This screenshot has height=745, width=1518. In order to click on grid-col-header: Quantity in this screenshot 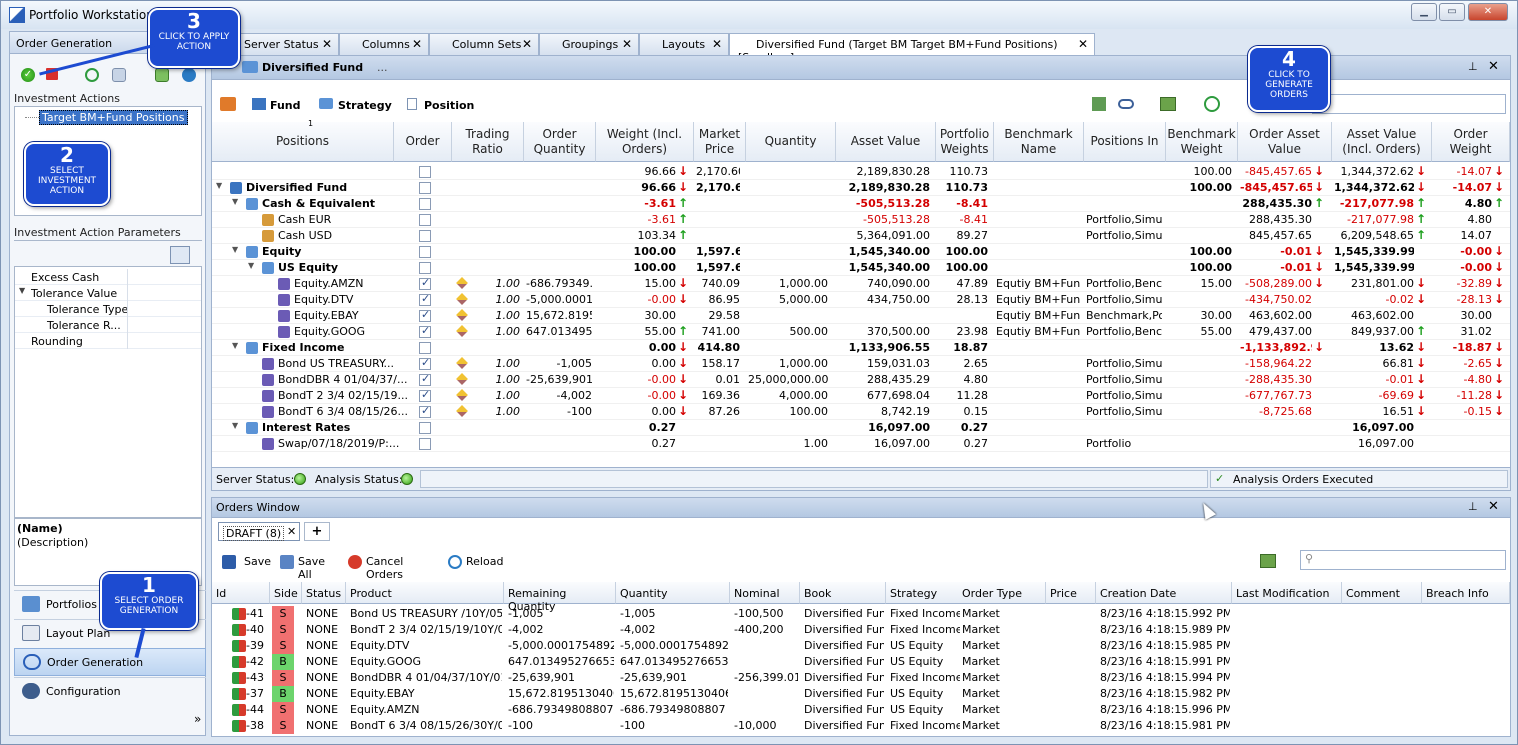, I will do `click(791, 142)`.